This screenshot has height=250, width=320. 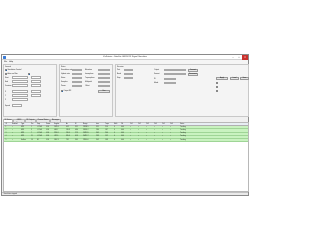 I want to click on rate-right-field: 0, so click(x=104, y=86).